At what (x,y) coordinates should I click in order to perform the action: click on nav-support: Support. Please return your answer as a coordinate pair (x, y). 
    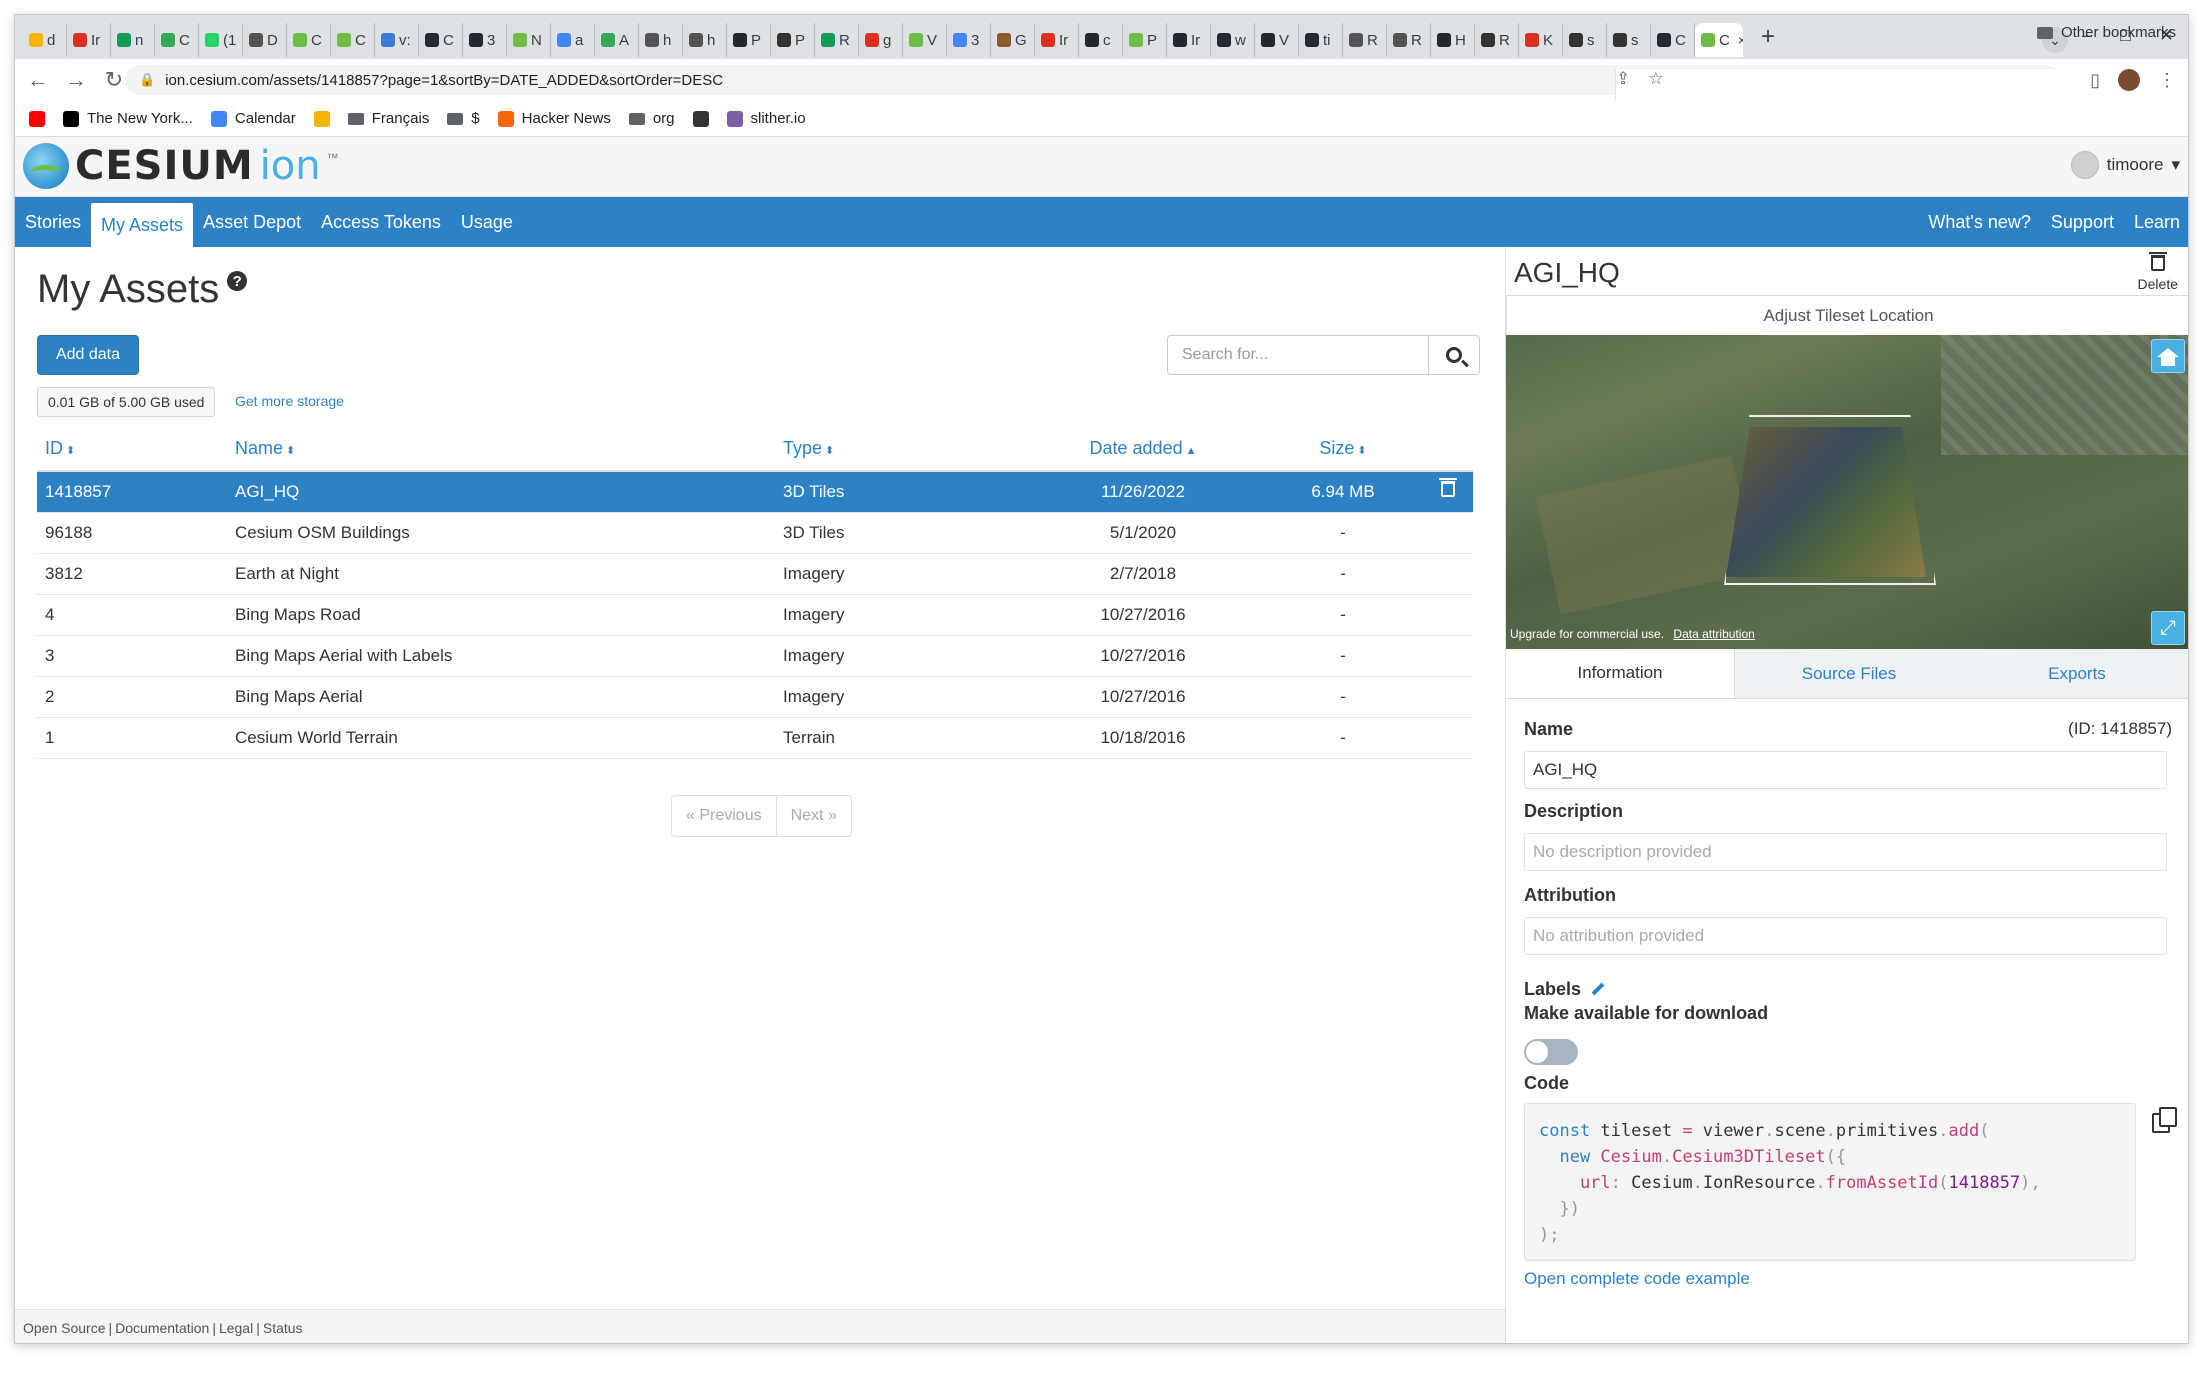
    Looking at the image, I should click on (2082, 222).